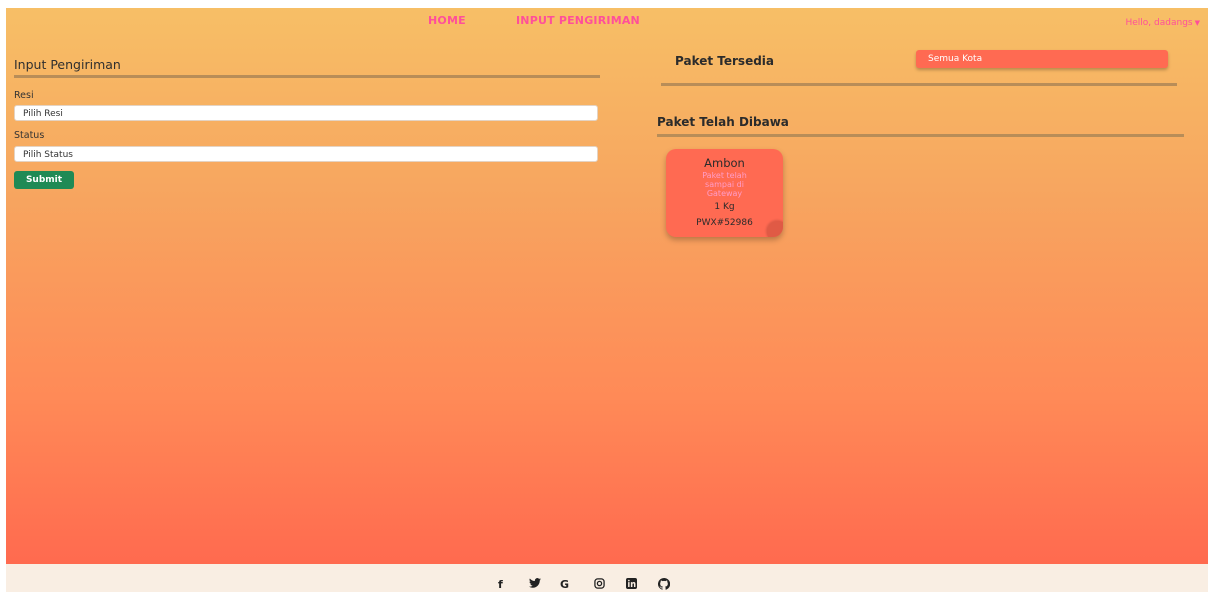  I want to click on form-title: Input Pengiriman, so click(67, 64).